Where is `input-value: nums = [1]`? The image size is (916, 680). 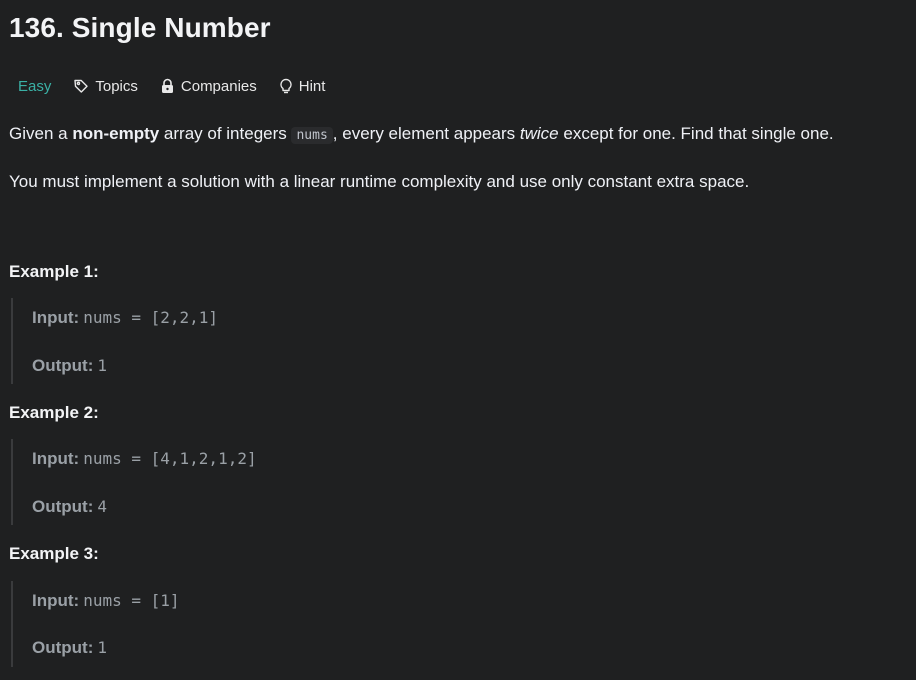 input-value: nums = [1] is located at coordinates (131, 600).